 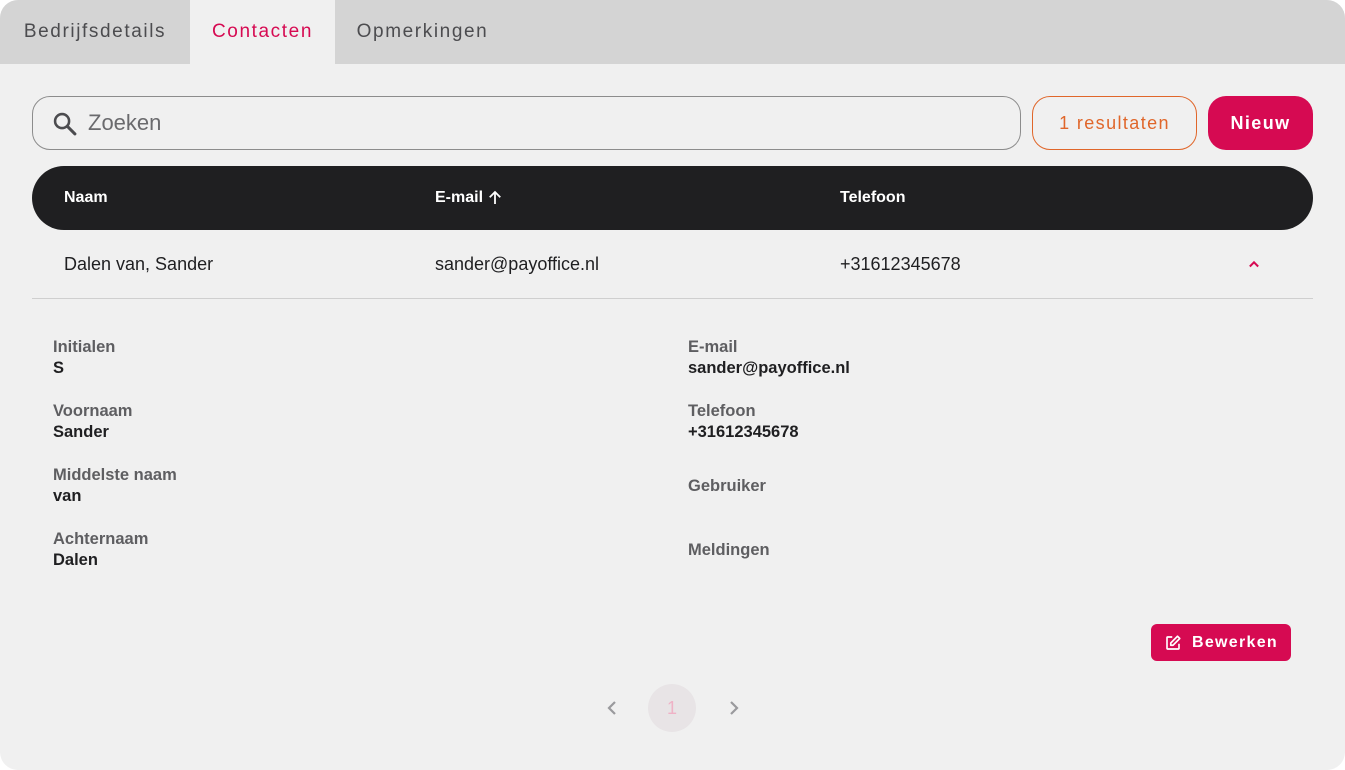 What do you see at coordinates (900, 263) in the screenshot?
I see `row-phone: +31612345678` at bounding box center [900, 263].